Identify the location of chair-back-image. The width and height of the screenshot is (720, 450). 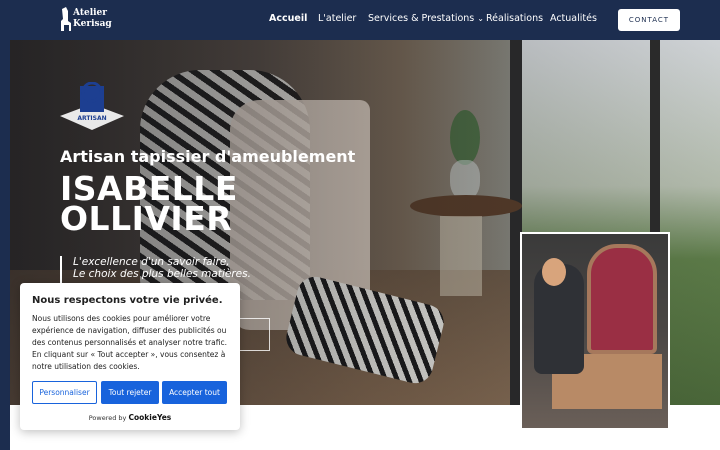
(622, 299).